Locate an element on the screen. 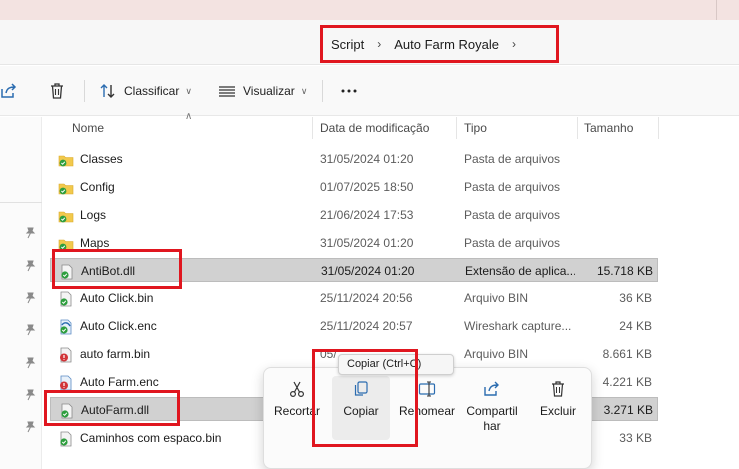  nav-divider is located at coordinates (21, 202).